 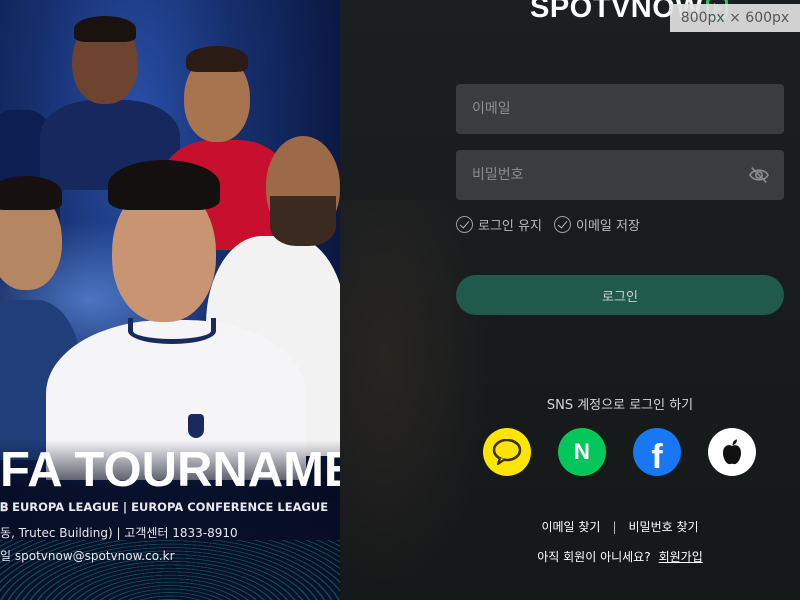 I want to click on save-email-checkbox: 이메일 저장, so click(x=597, y=224).